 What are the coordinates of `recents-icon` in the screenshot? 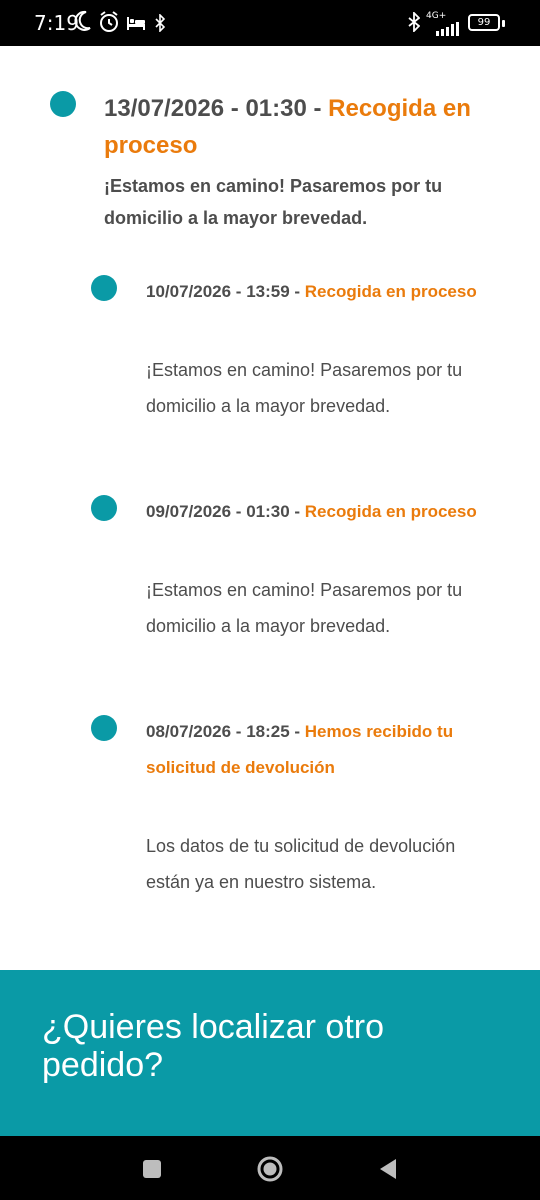 It's located at (152, 1169).